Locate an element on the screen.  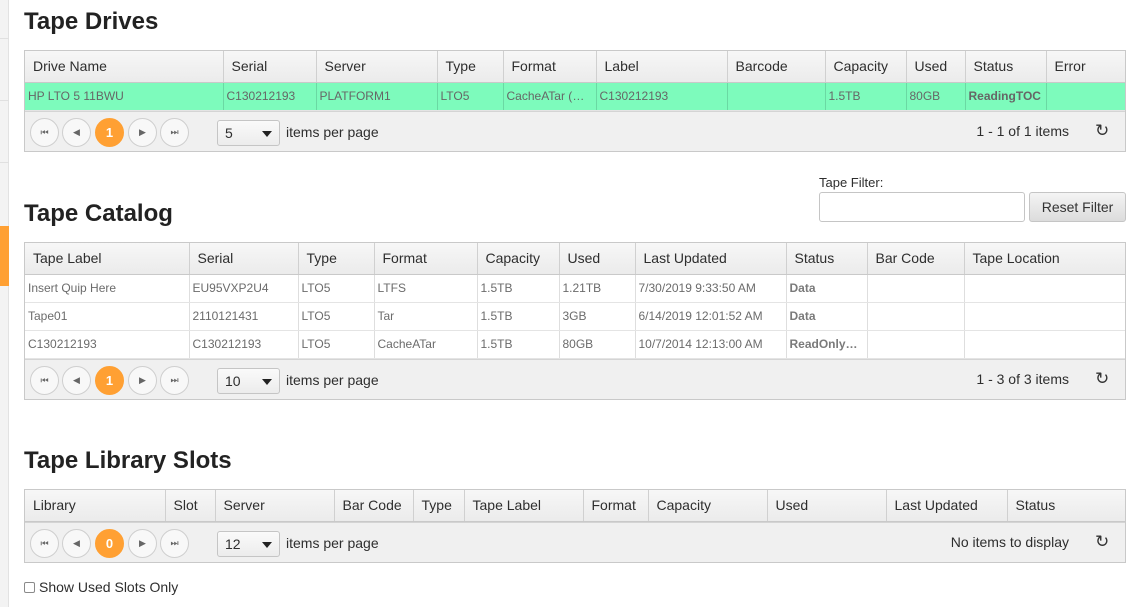
page-size-value: 12 is located at coordinates (233, 543).